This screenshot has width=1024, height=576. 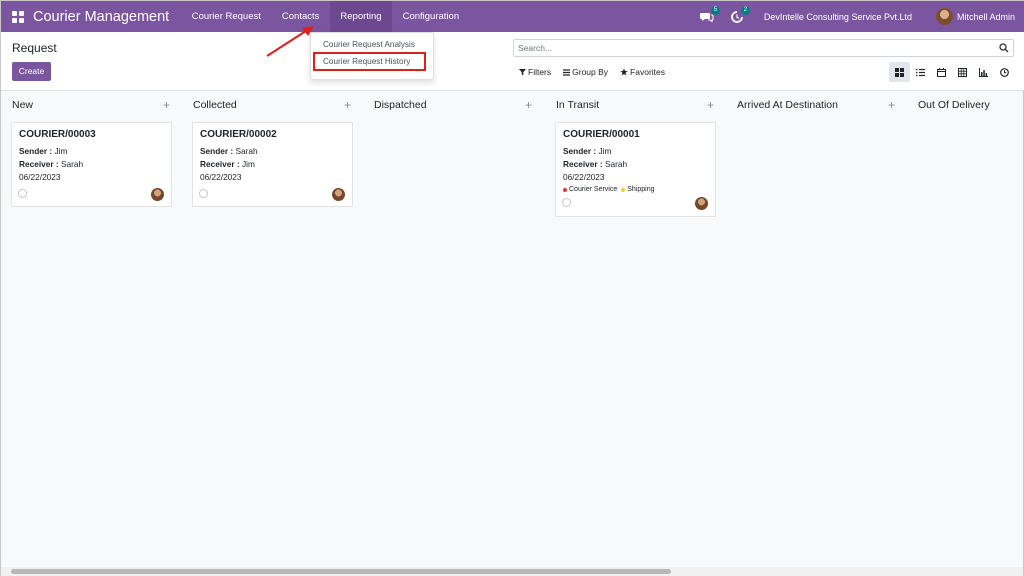 I want to click on kanban-view-icon, so click(x=899, y=72).